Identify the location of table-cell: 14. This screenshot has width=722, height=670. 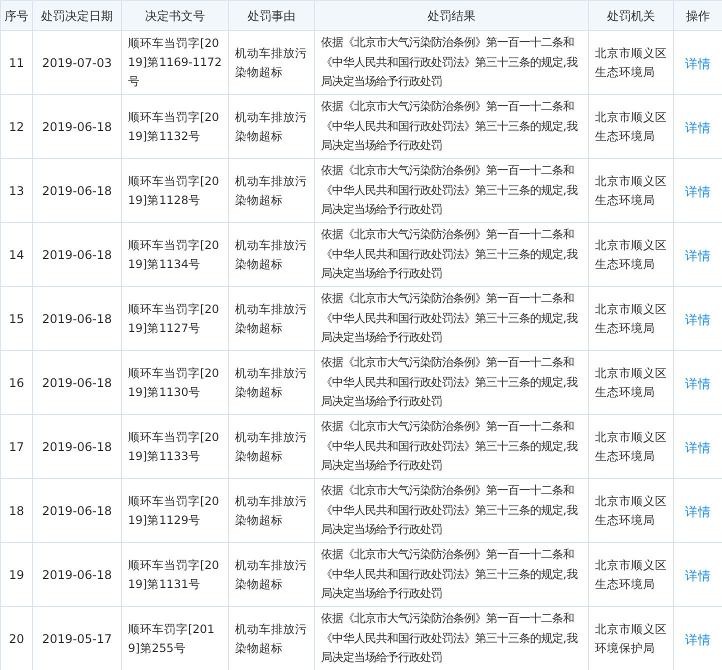
(16, 254).